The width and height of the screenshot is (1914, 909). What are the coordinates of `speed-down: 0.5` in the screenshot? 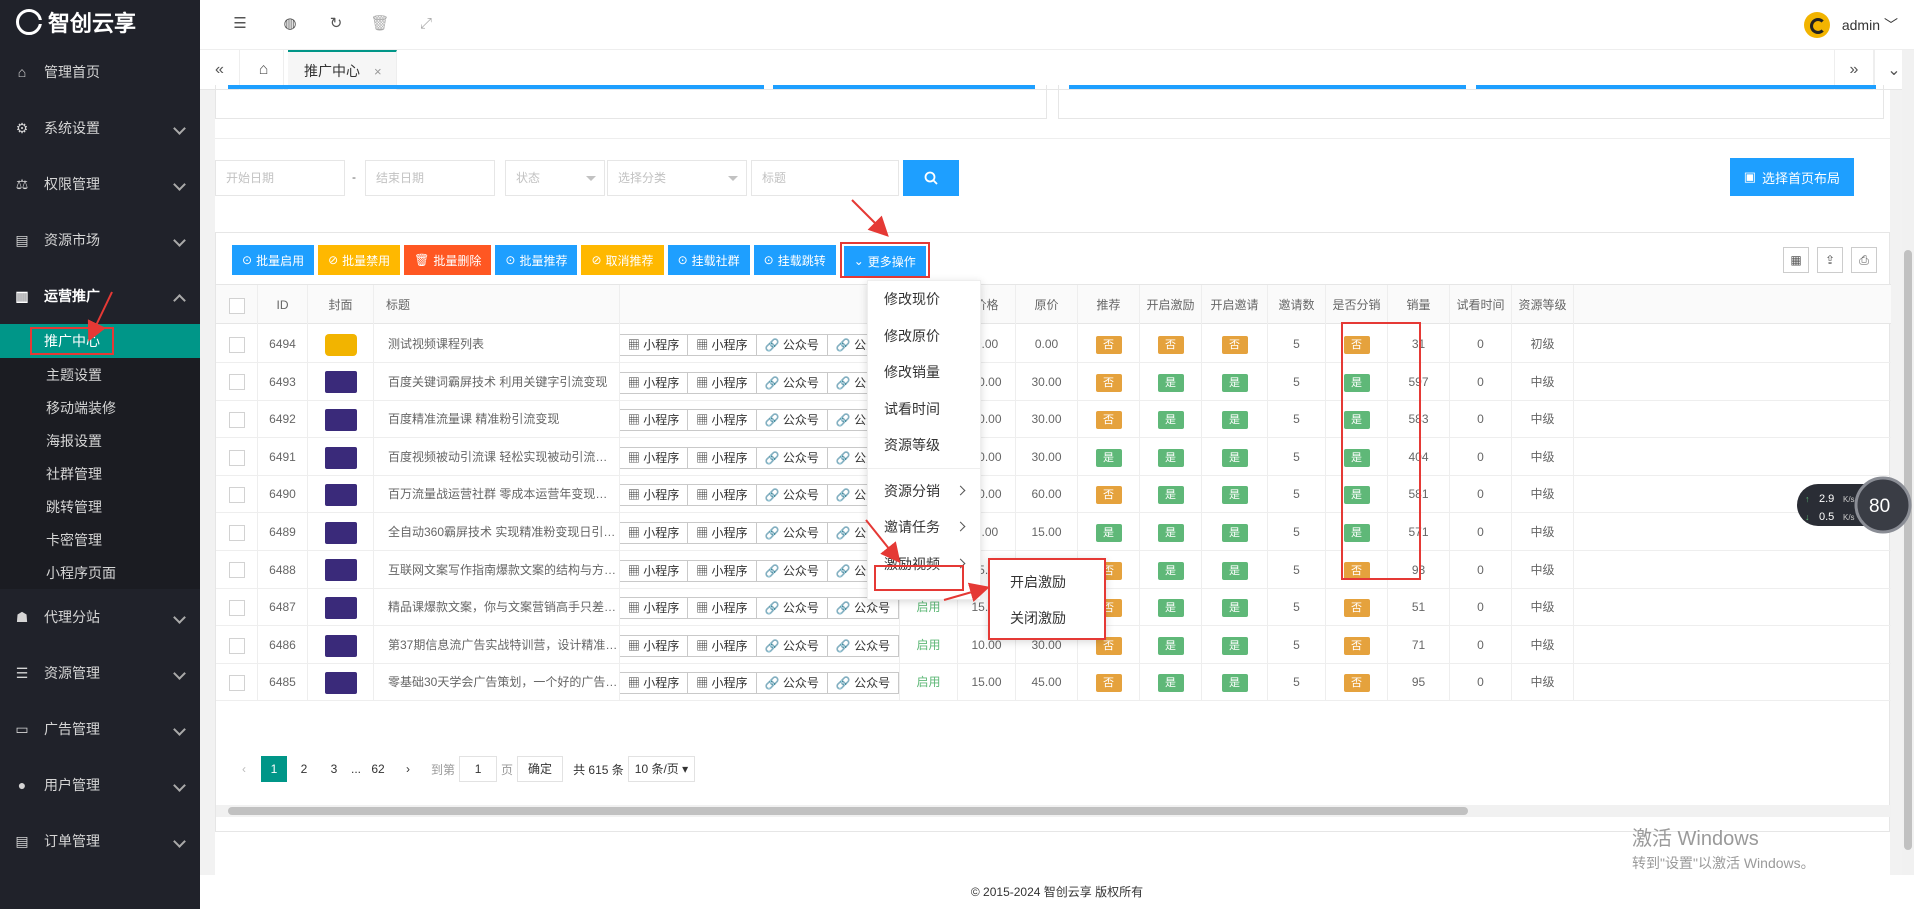 It's located at (1826, 517).